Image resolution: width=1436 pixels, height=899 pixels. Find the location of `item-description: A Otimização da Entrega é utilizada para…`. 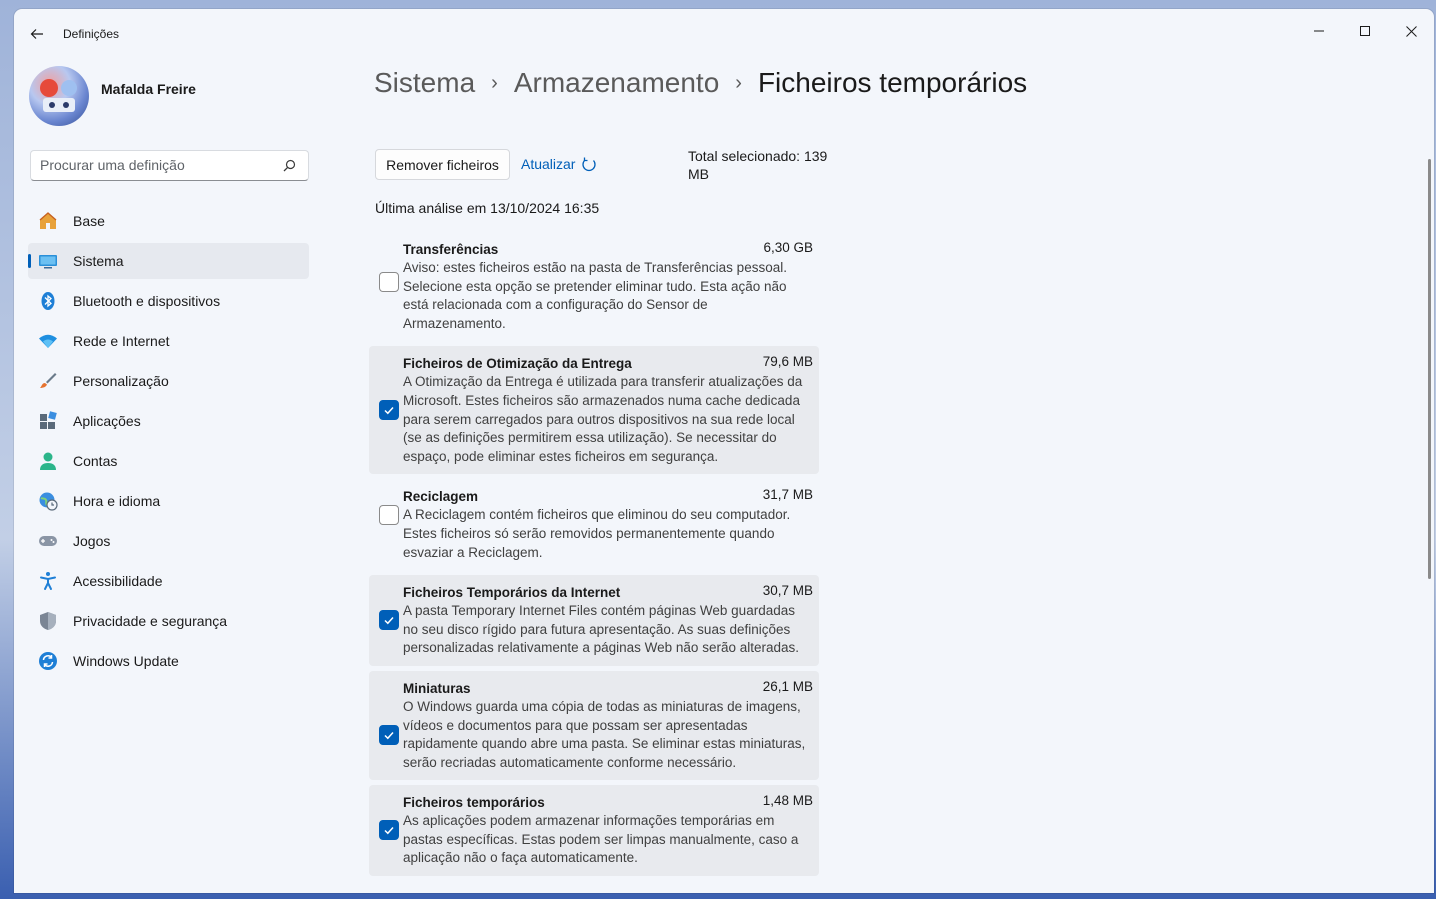

item-description: A Otimização da Entrega é utilizada para… is located at coordinates (603, 419).